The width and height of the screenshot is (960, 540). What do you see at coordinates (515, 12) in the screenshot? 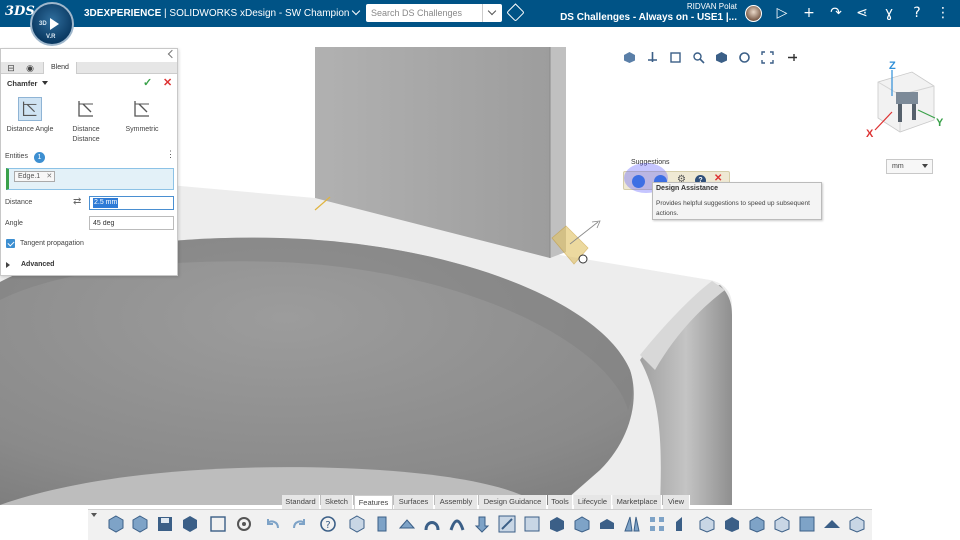
I see `tag-icon` at bounding box center [515, 12].